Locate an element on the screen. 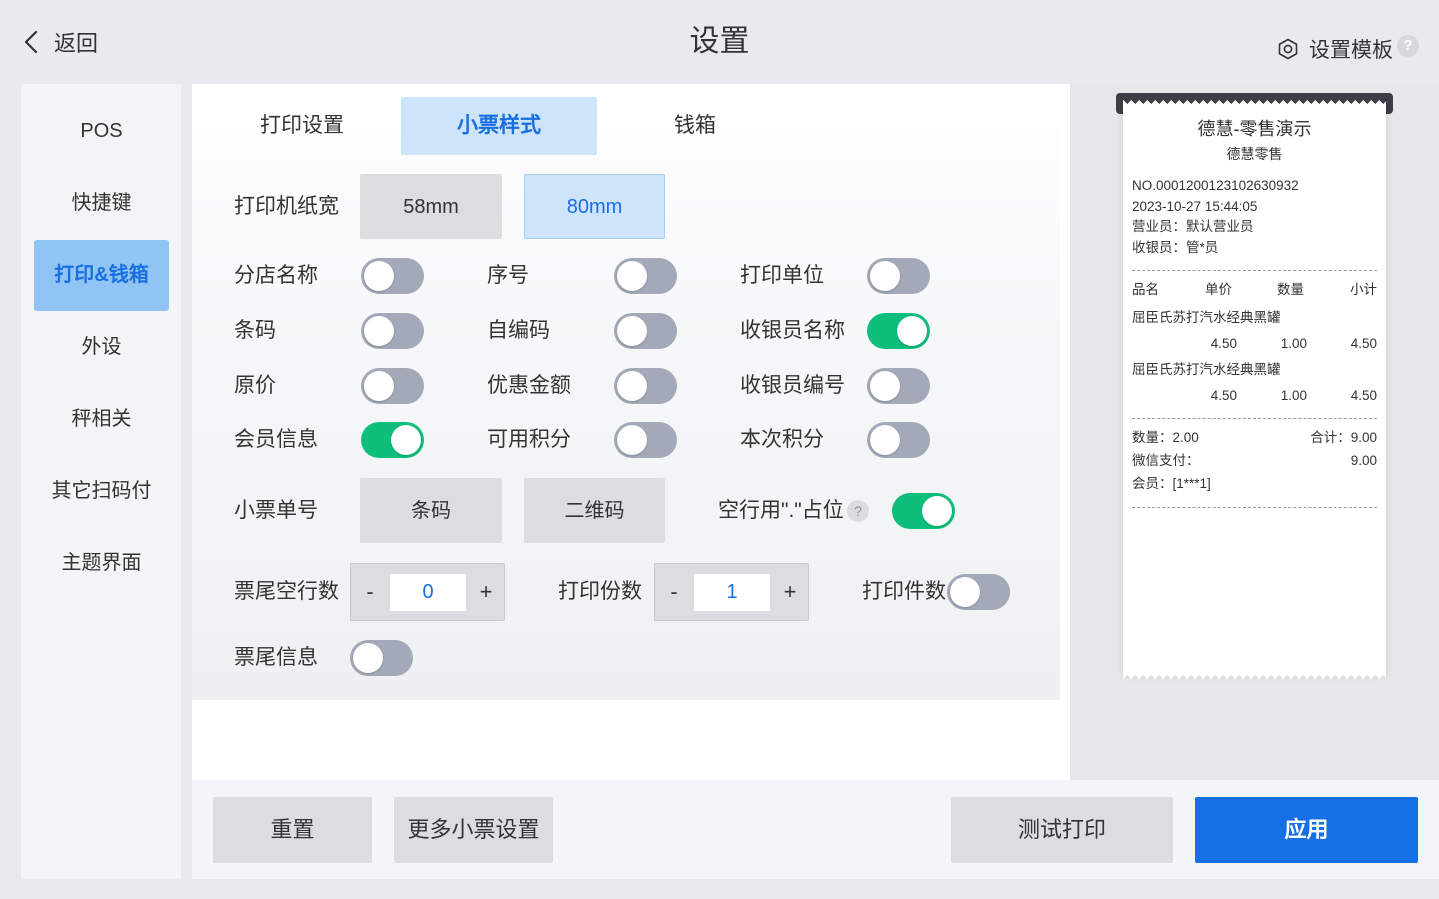 The height and width of the screenshot is (899, 1439). paper-width-58mm-button: 58mm is located at coordinates (431, 206).